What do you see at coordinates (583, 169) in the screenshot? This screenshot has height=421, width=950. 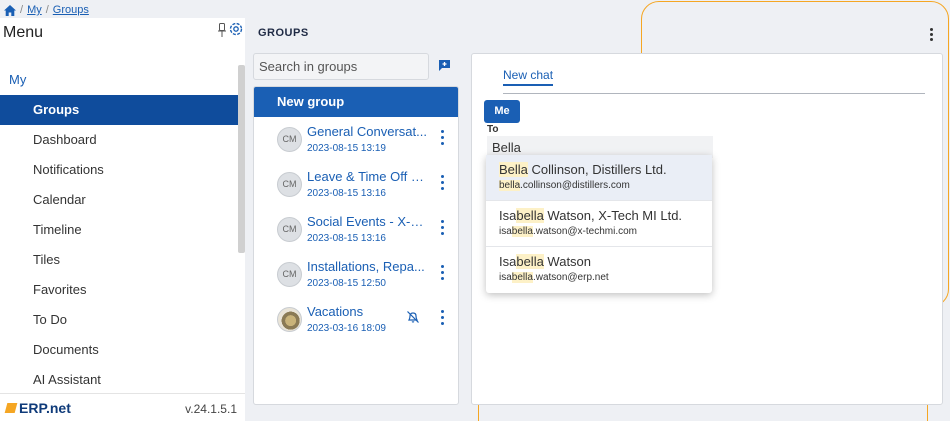 I see `suggestion-name: Bella Collinson, Distillers Ltd.` at bounding box center [583, 169].